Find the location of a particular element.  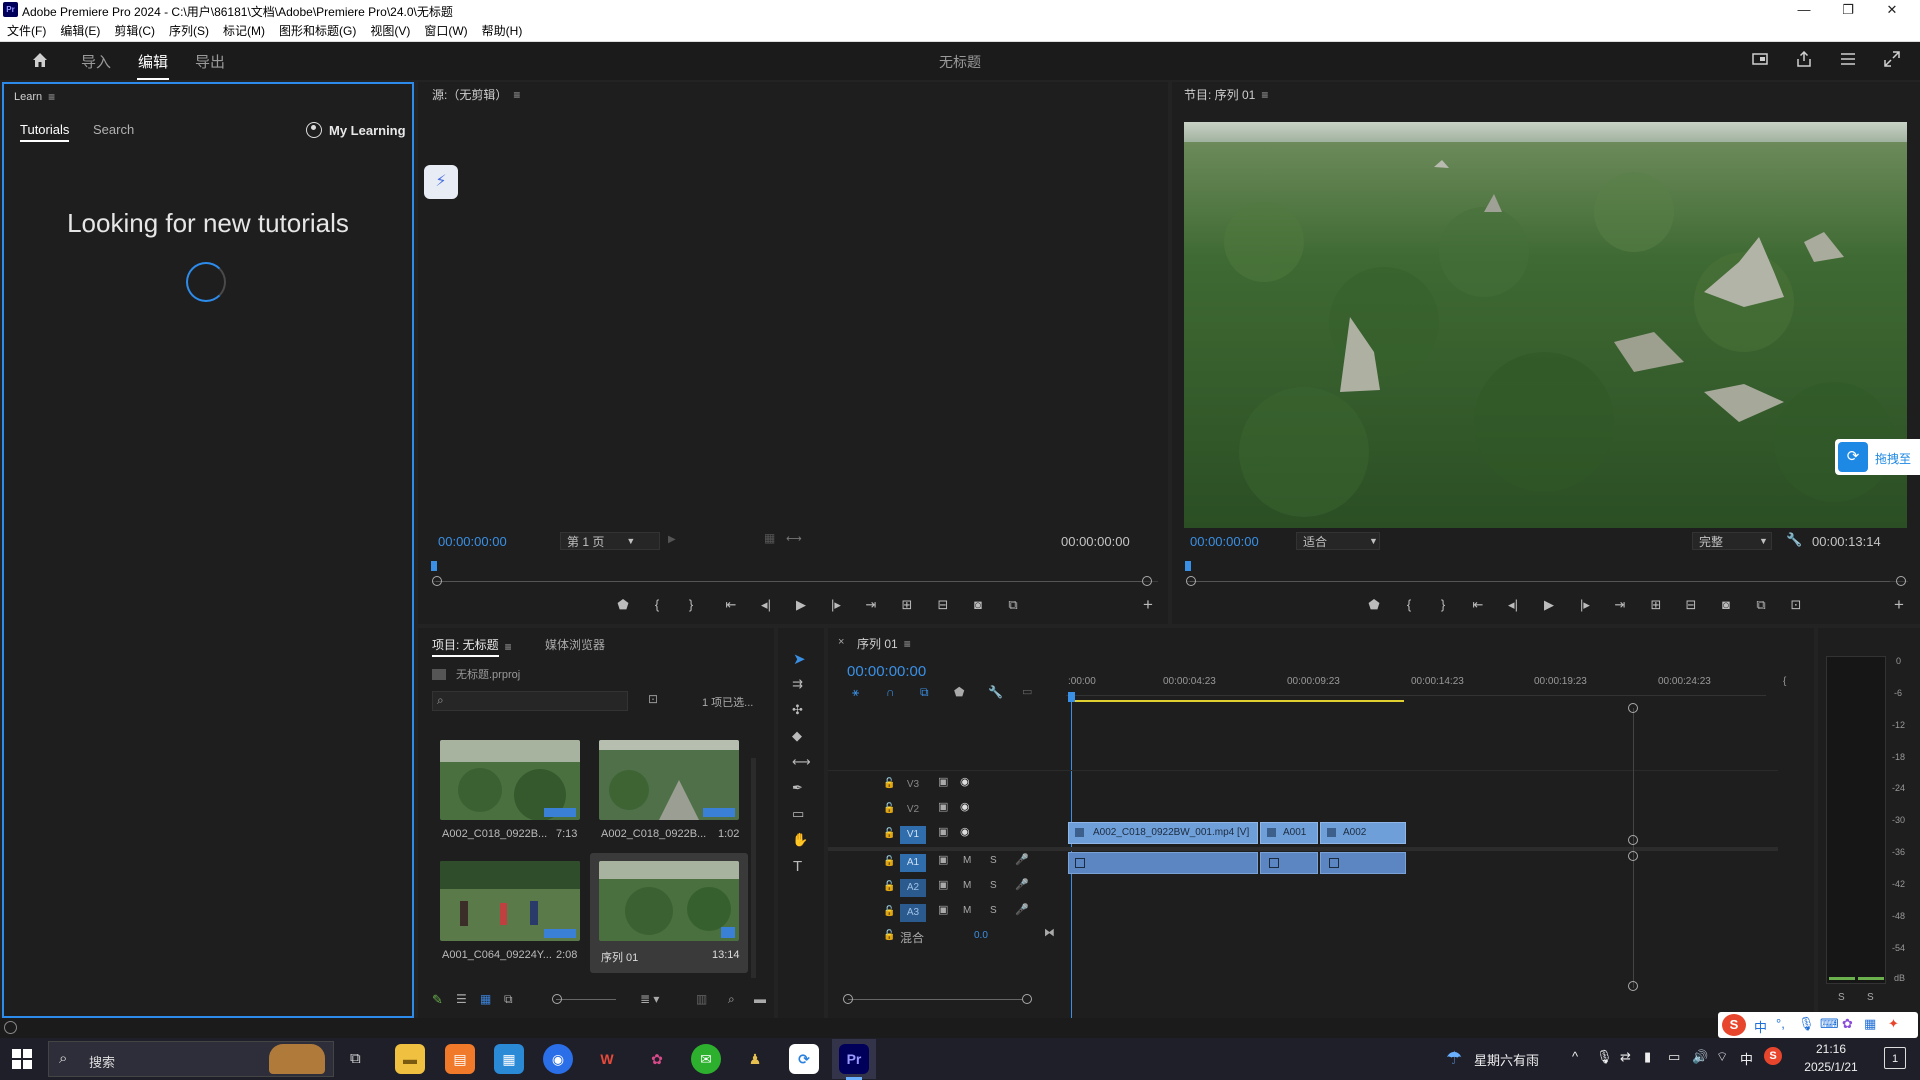

scroll-handle-top is located at coordinates (1633, 708).